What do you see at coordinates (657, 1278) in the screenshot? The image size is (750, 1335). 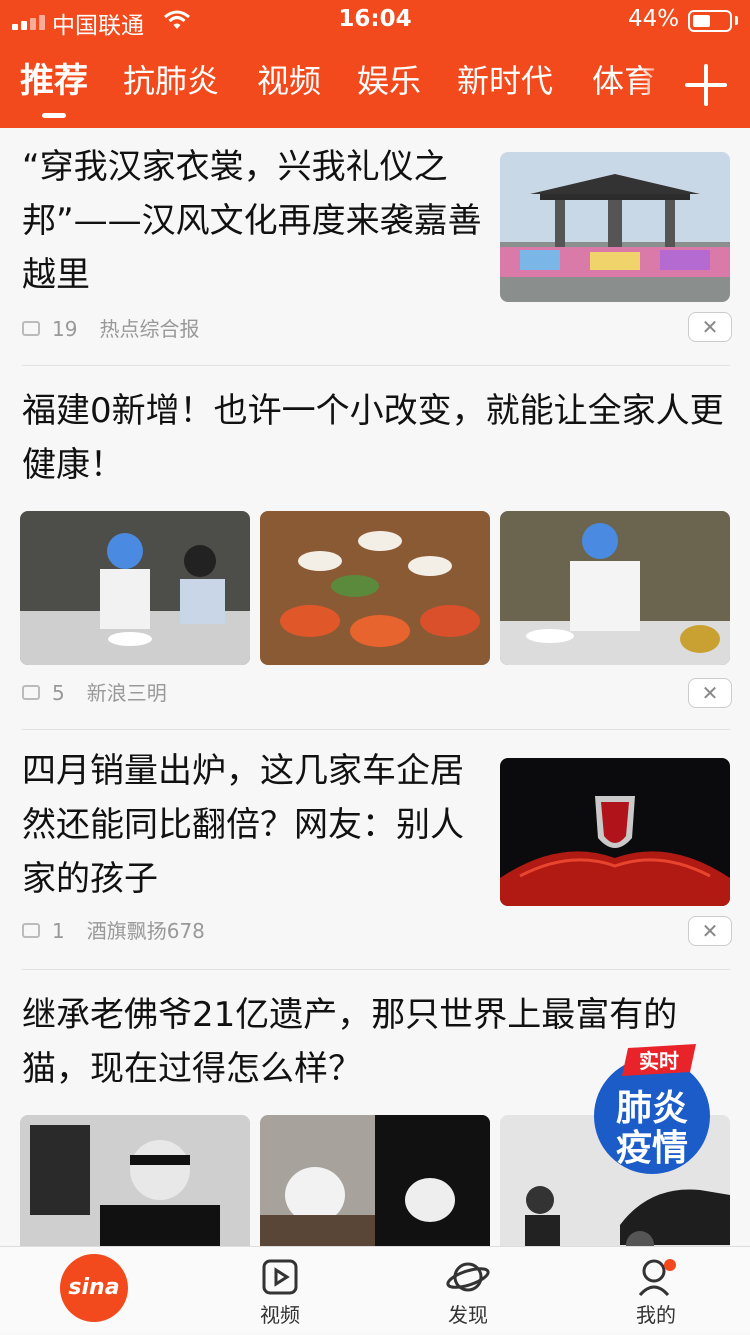 I see `user-icon` at bounding box center [657, 1278].